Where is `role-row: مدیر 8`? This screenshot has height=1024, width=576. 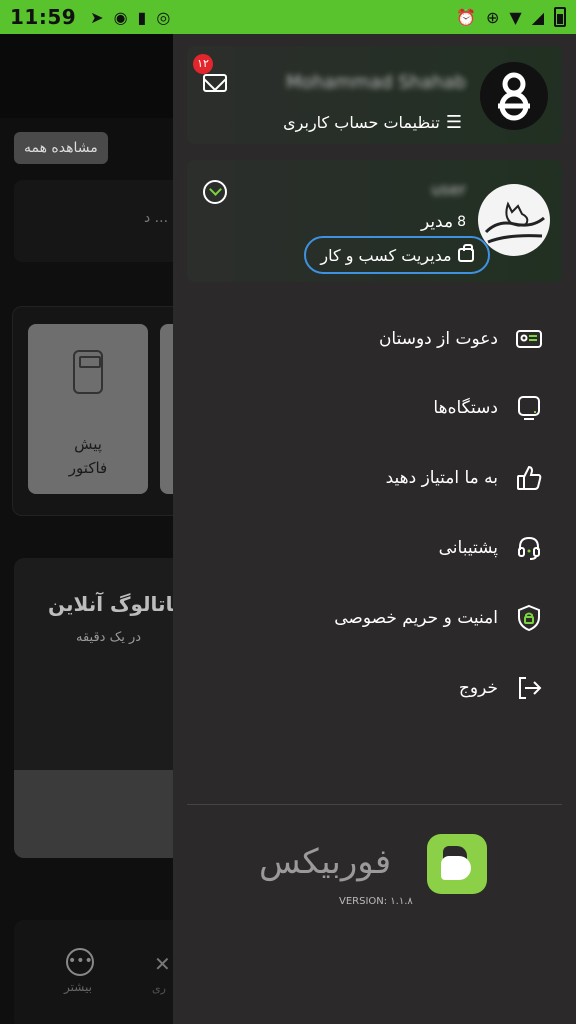
role-row: مدیر 8 is located at coordinates (443, 222).